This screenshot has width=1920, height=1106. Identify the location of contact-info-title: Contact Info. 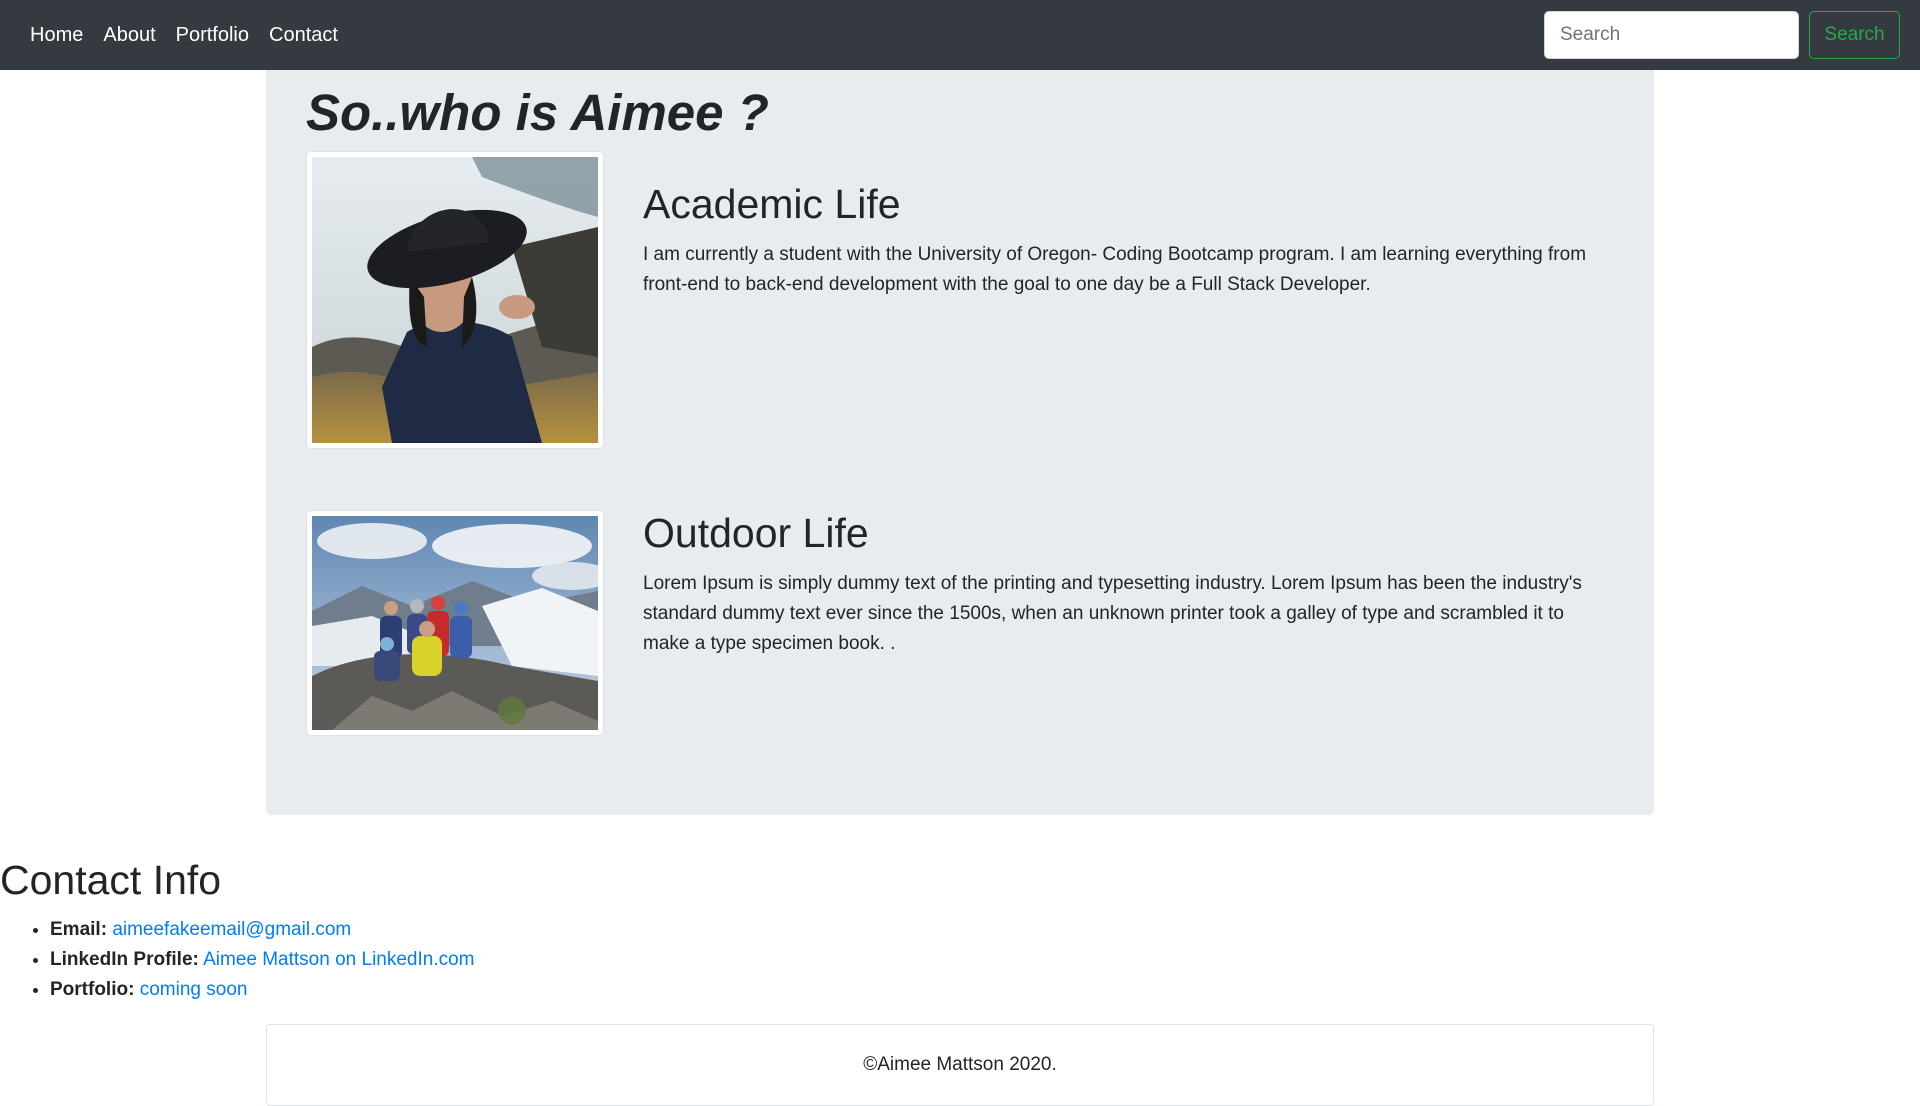
(111, 880).